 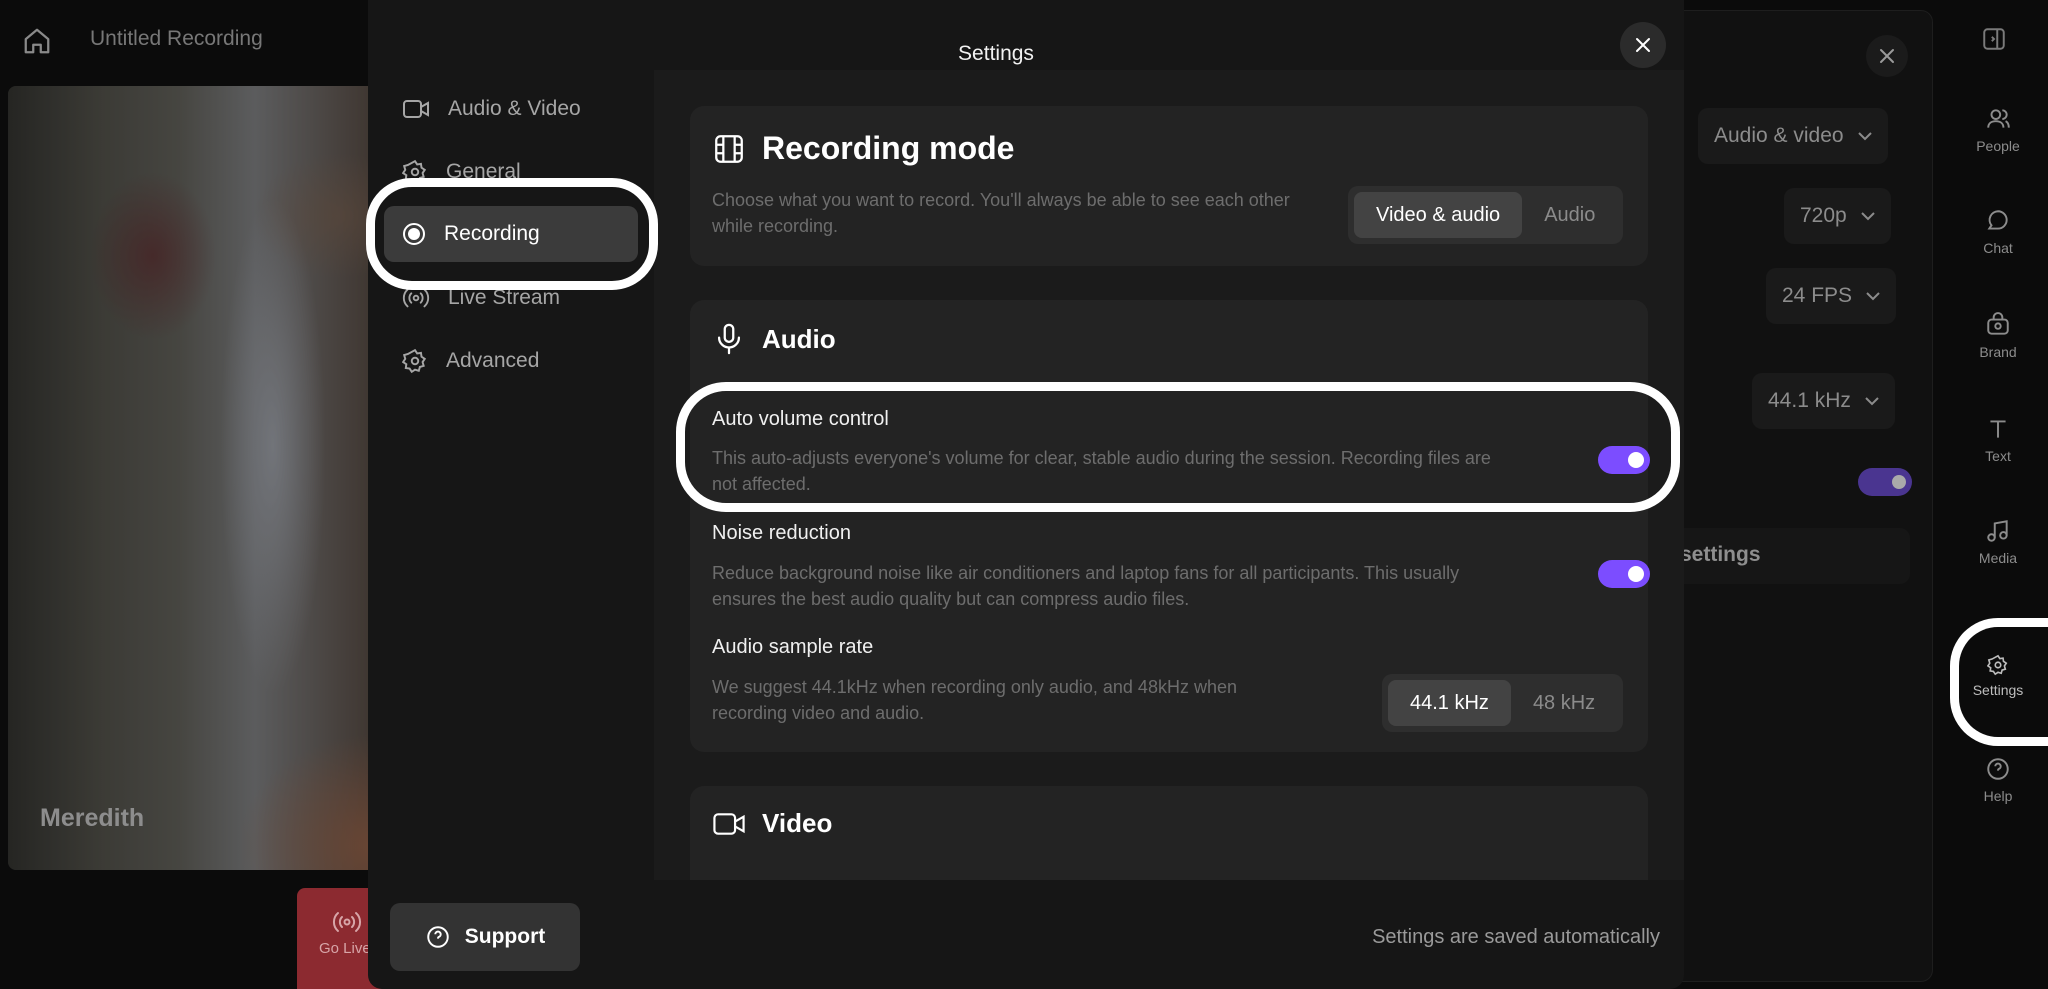 What do you see at coordinates (1998, 323) in the screenshot?
I see `brand-icon` at bounding box center [1998, 323].